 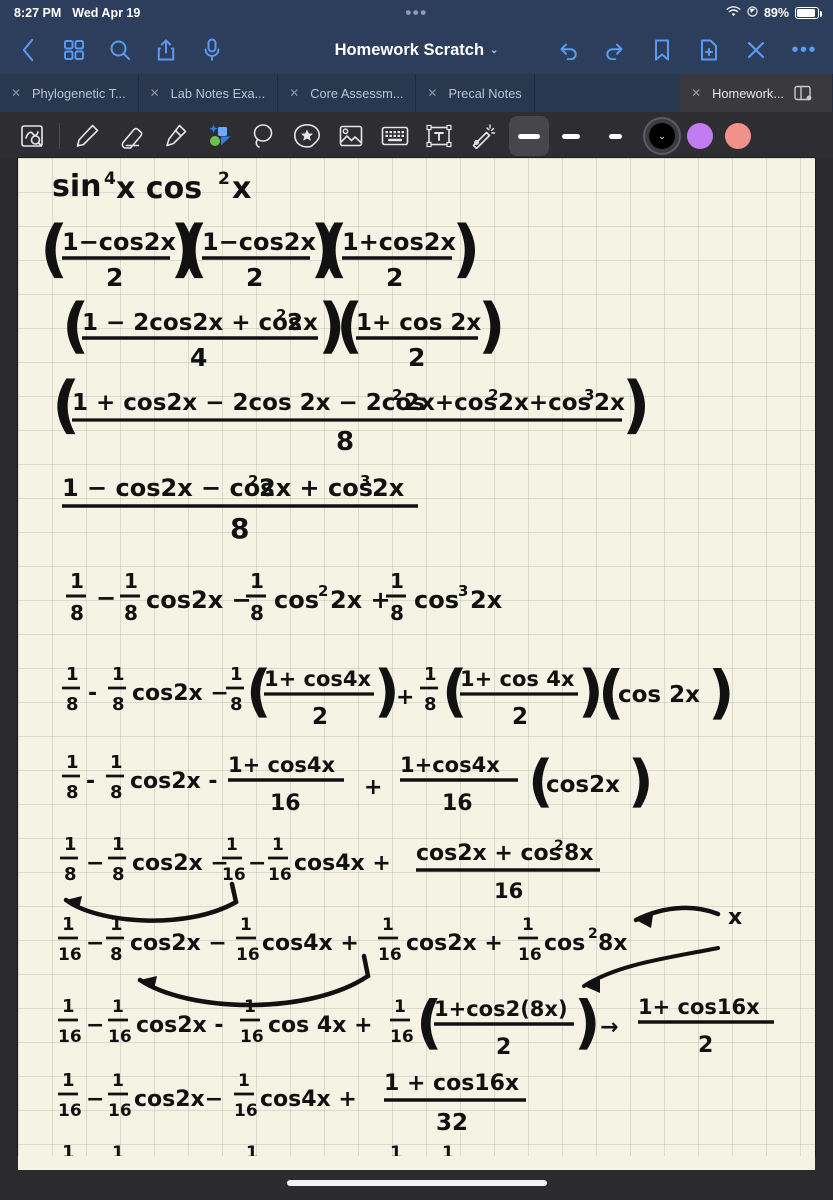 What do you see at coordinates (571, 136) in the screenshot?
I see `stroke-medium` at bounding box center [571, 136].